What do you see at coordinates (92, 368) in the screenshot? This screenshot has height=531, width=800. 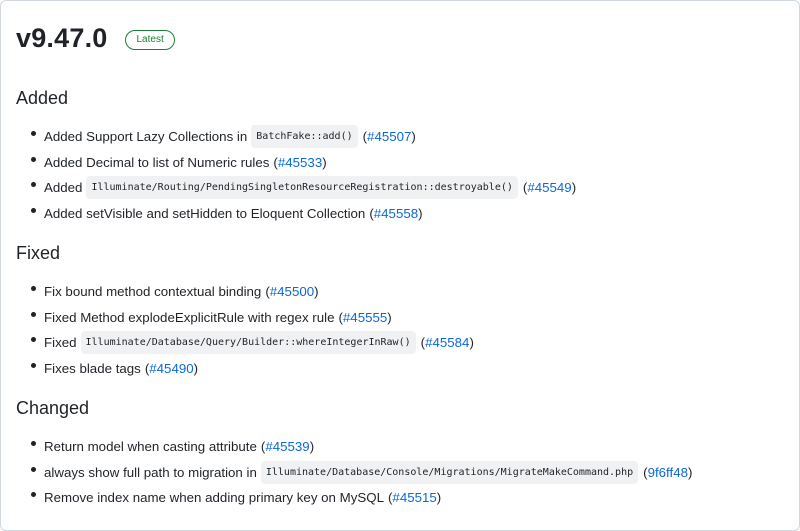 I see `item-text: Fixes blade tags` at bounding box center [92, 368].